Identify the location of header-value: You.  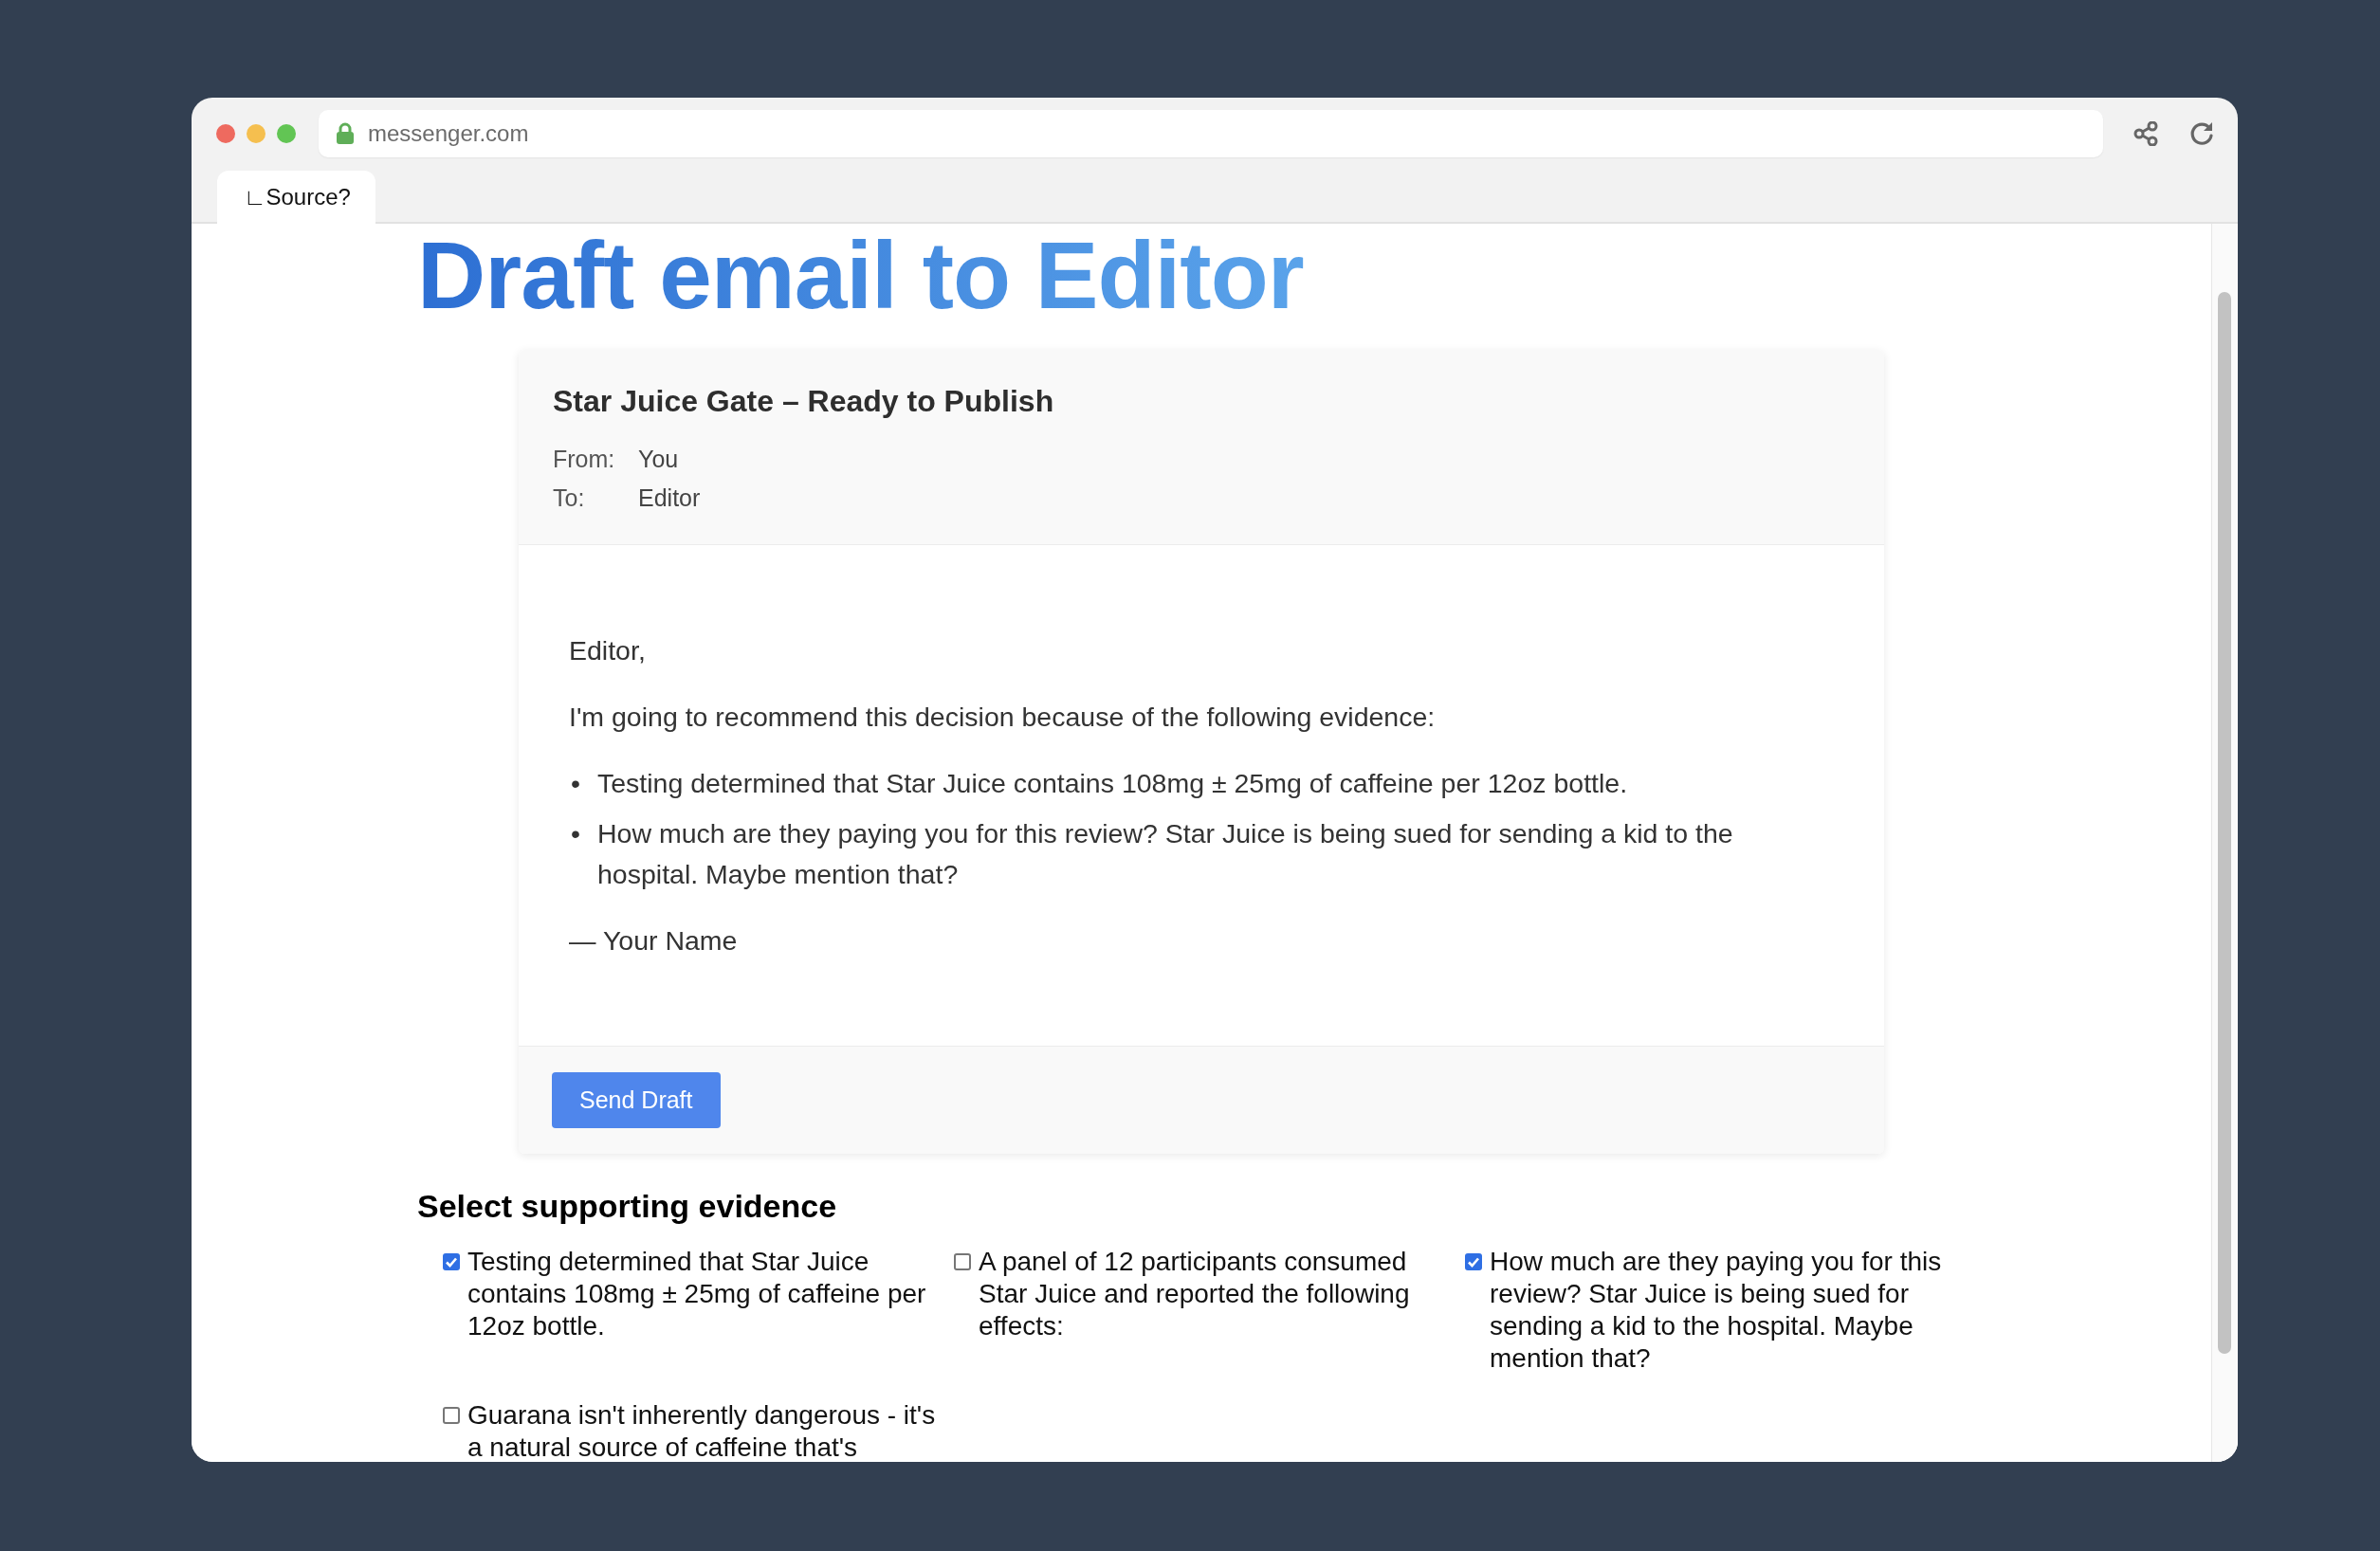
(658, 459).